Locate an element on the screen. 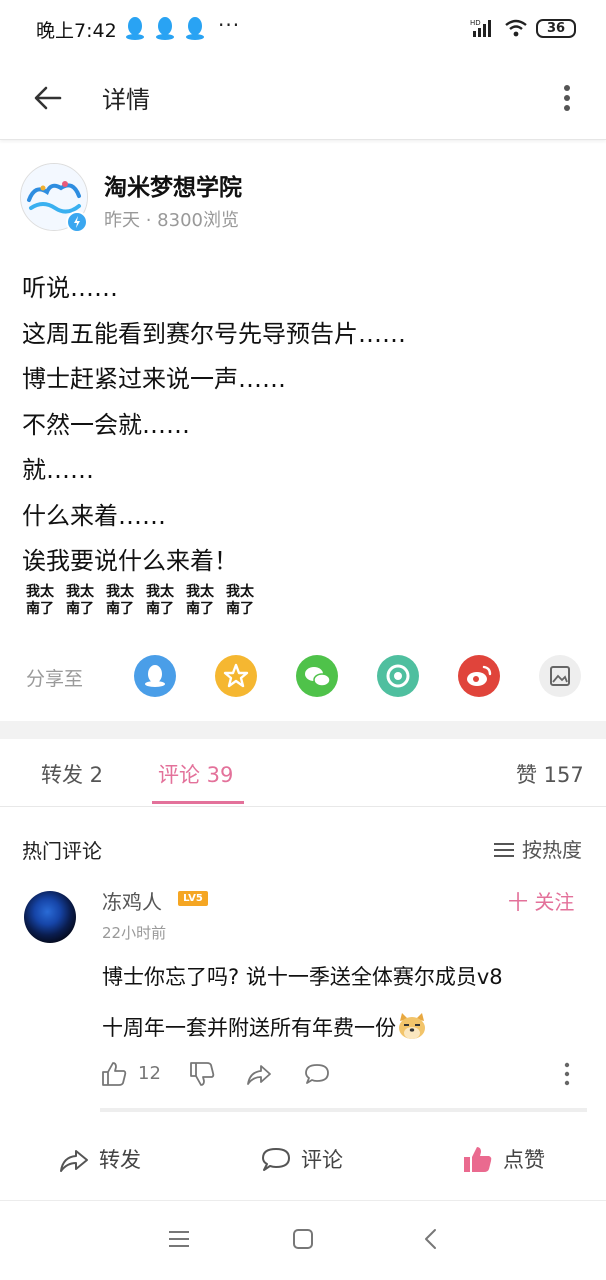 The width and height of the screenshot is (606, 1280). comment-actions: 12 is located at coordinates (345, 1075).